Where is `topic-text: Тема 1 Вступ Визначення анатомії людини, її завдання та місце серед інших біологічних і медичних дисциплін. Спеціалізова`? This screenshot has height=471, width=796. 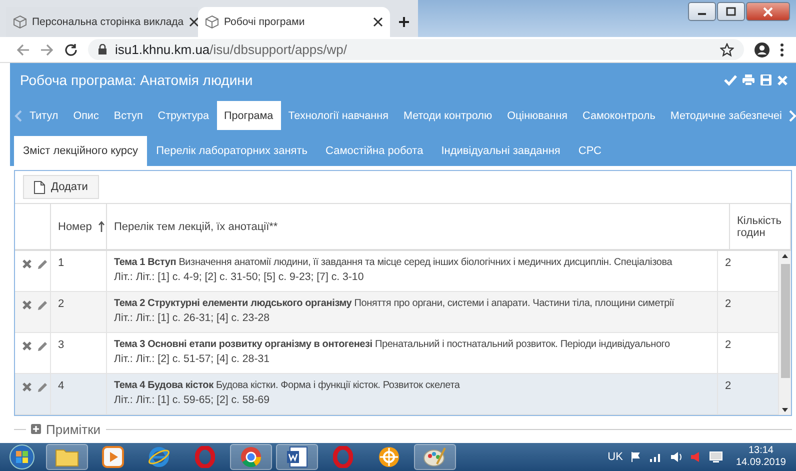
topic-text: Тема 1 Вступ Визначення анатомії людини, її завдання та місце серед інших біологічних і медичних дисциплін. Спеціалізова is located at coordinates (393, 262).